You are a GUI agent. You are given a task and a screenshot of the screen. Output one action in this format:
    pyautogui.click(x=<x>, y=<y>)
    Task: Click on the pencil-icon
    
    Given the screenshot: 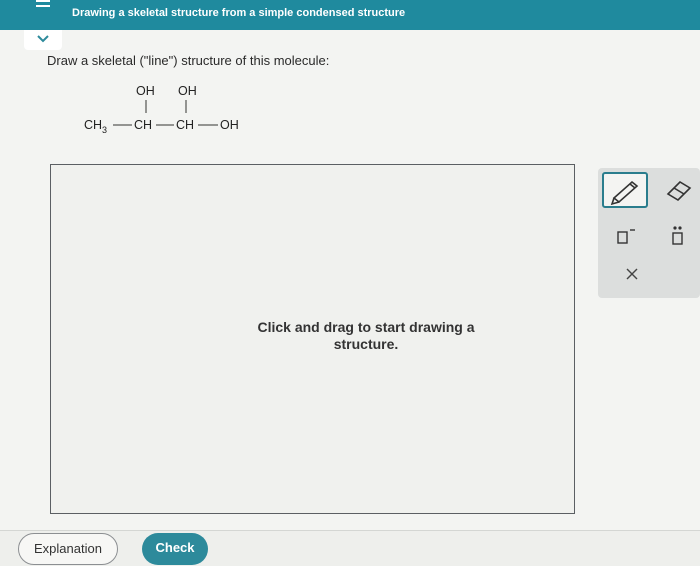 What is the action you would take?
    pyautogui.click(x=624, y=193)
    